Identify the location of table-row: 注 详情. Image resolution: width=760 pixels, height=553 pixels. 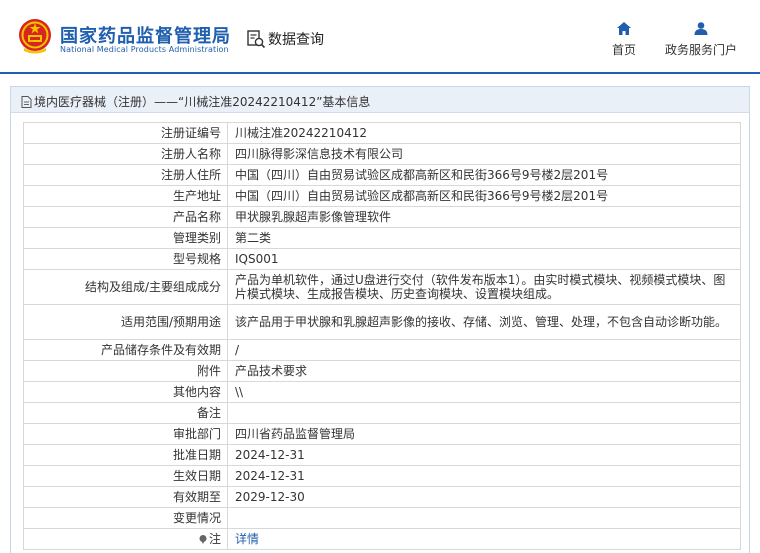
(382, 539).